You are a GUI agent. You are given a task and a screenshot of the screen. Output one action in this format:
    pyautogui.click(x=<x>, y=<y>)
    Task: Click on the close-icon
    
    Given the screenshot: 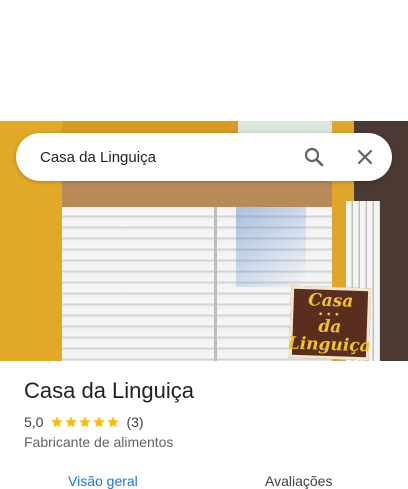 What is the action you would take?
    pyautogui.click(x=365, y=157)
    